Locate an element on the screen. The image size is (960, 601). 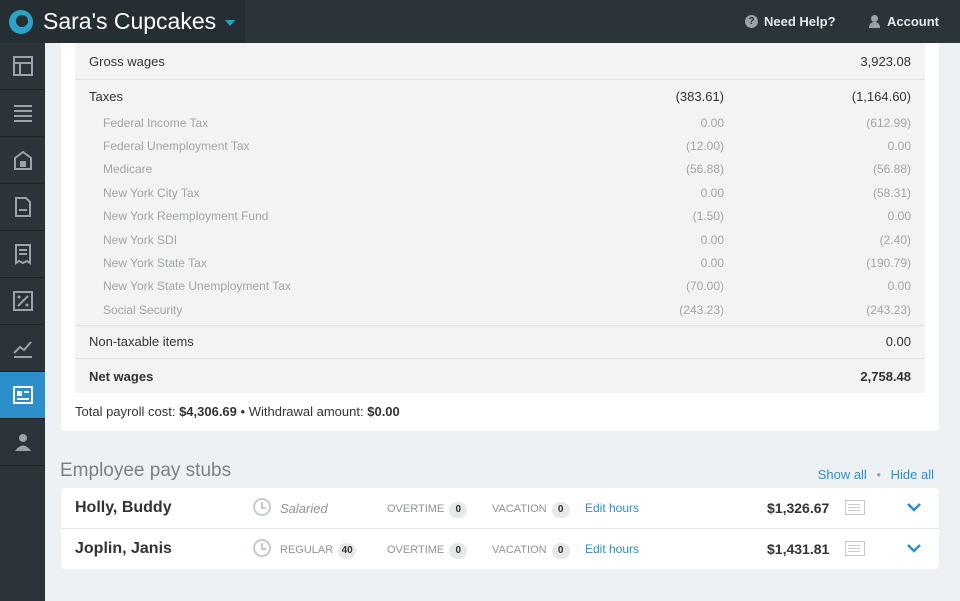
sidebar-item-taxes is located at coordinates (22, 301).